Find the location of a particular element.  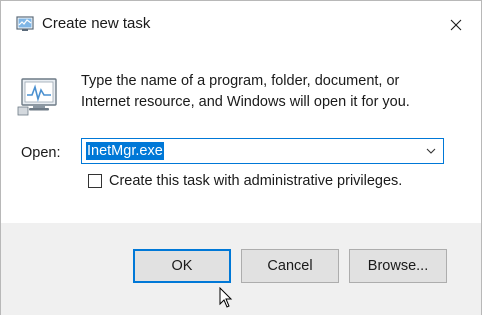

mouse-pointer-icon is located at coordinates (226, 297).